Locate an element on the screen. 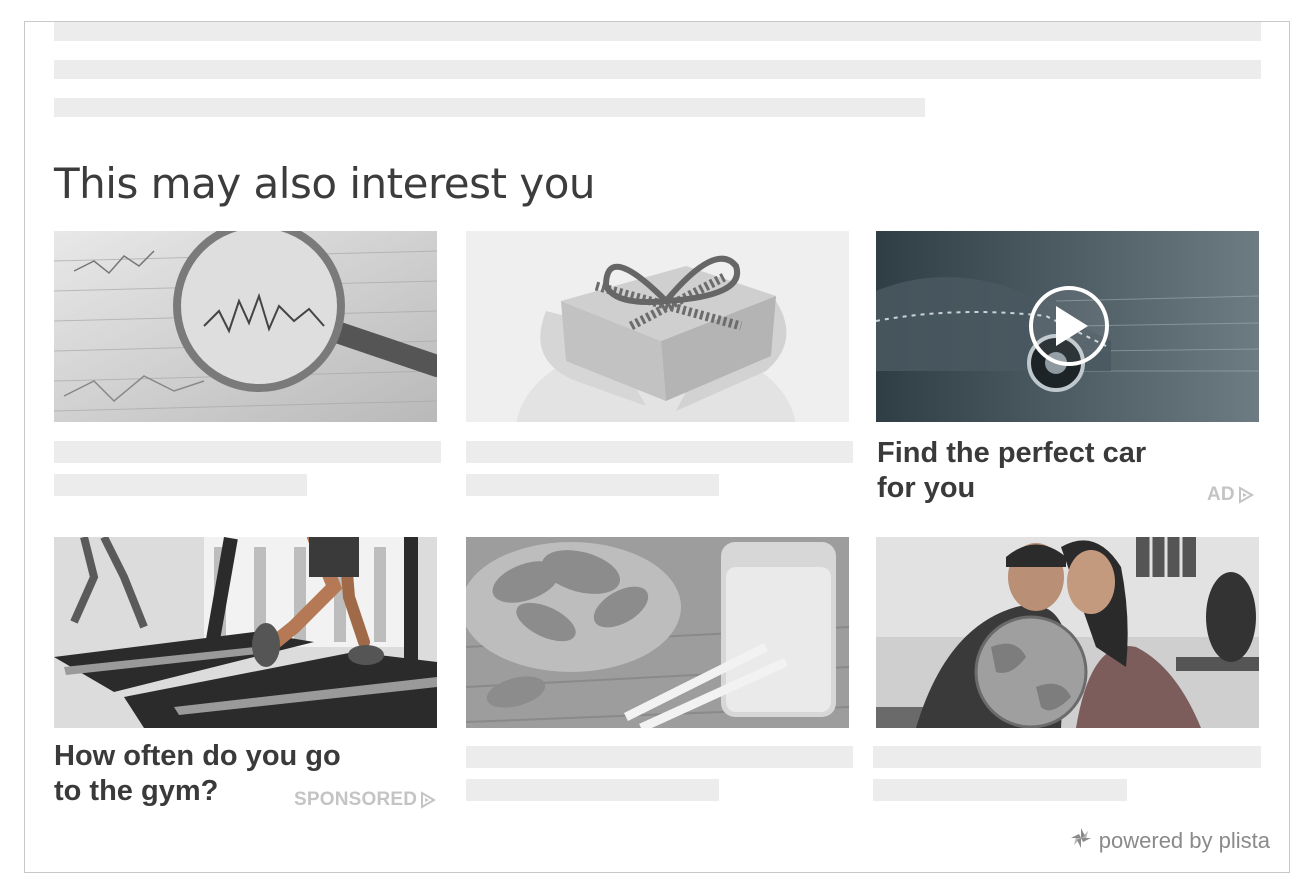 The height and width of the screenshot is (896, 1312). card-image-travel is located at coordinates (1067, 632).